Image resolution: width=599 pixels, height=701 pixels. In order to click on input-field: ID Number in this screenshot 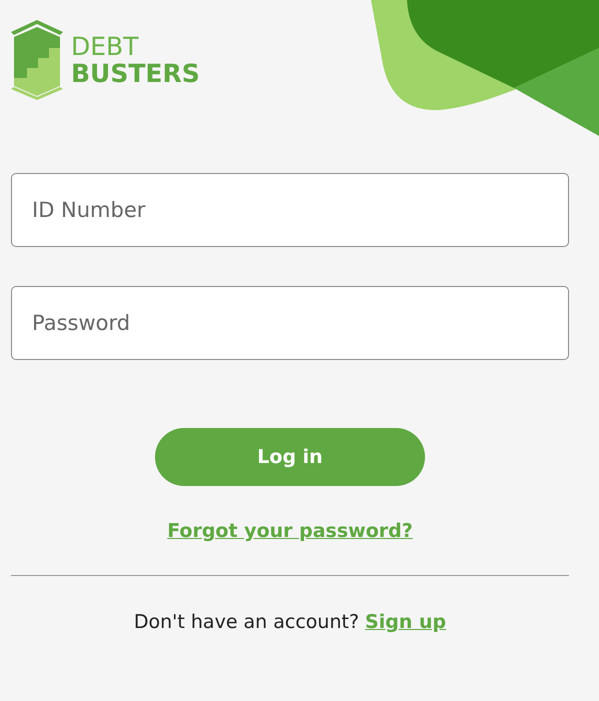, I will do `click(290, 210)`.